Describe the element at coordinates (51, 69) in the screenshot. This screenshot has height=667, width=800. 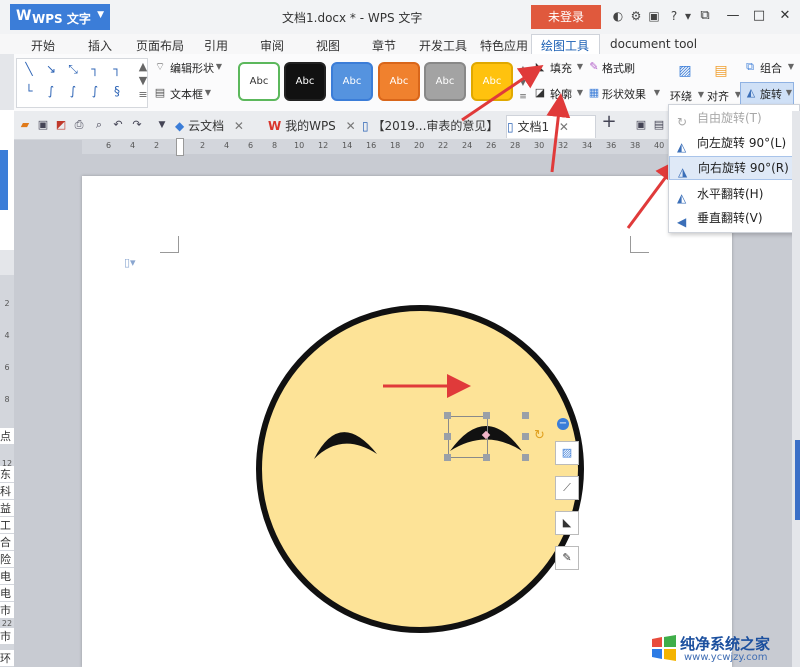
I see `arrow-line-icon: ↘` at that location.